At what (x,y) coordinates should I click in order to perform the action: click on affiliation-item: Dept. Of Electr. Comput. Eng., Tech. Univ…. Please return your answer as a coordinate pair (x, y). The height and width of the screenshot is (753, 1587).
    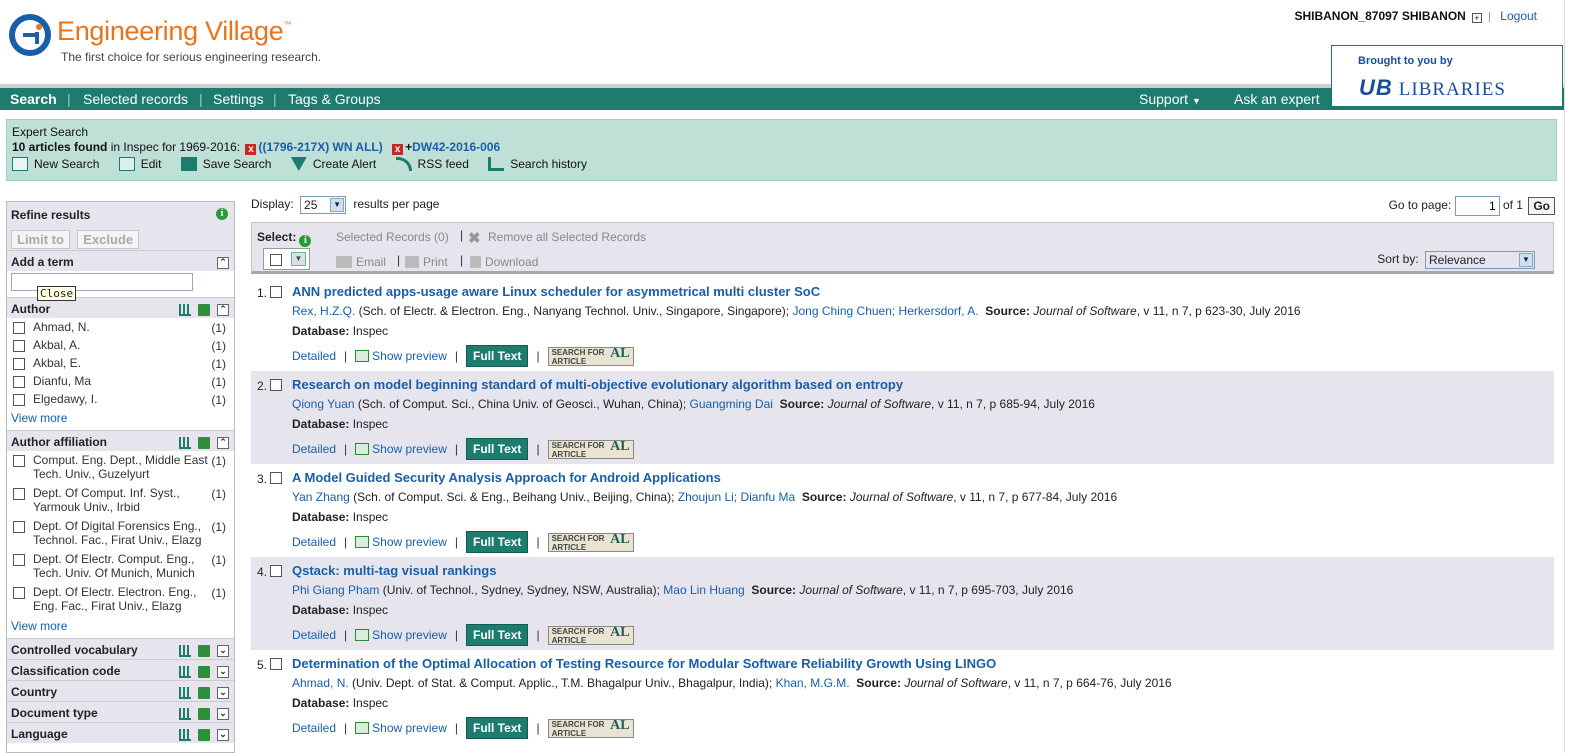
    Looking at the image, I should click on (120, 568).